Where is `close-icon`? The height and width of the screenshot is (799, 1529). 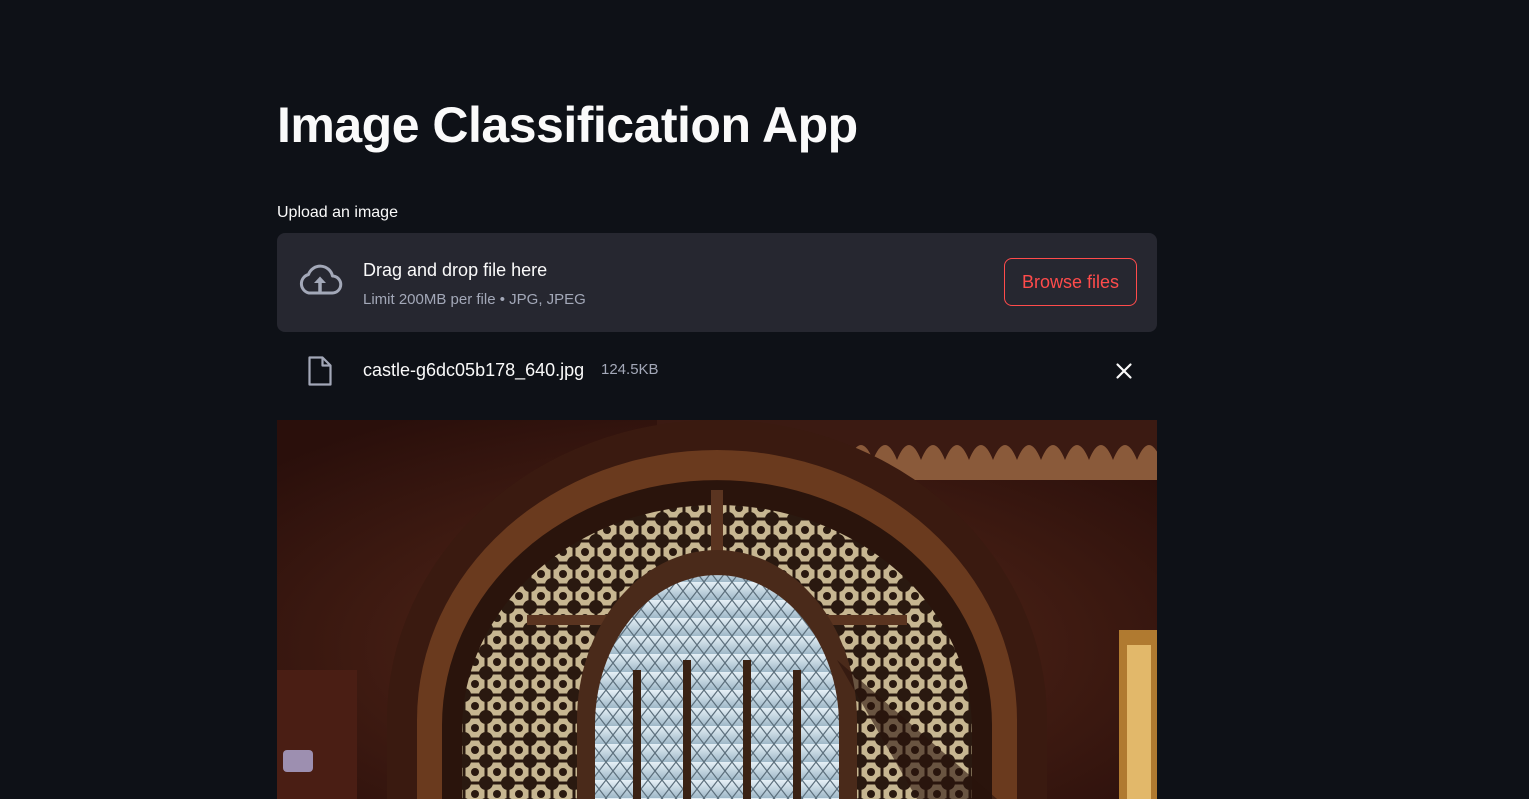
close-icon is located at coordinates (1124, 375).